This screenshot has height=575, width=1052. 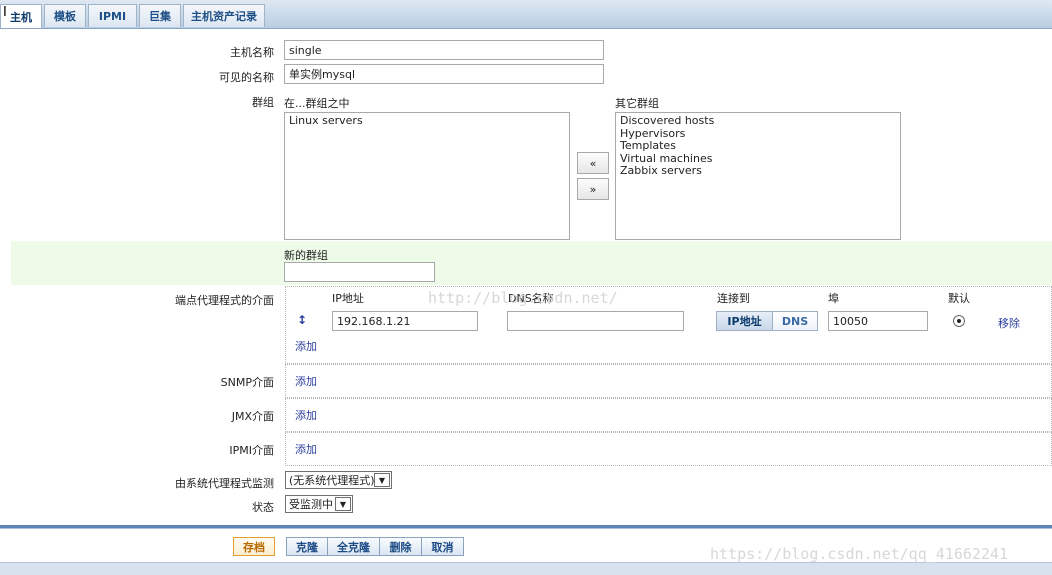 What do you see at coordinates (427, 121) in the screenshot?
I see `list-item: Linux servers` at bounding box center [427, 121].